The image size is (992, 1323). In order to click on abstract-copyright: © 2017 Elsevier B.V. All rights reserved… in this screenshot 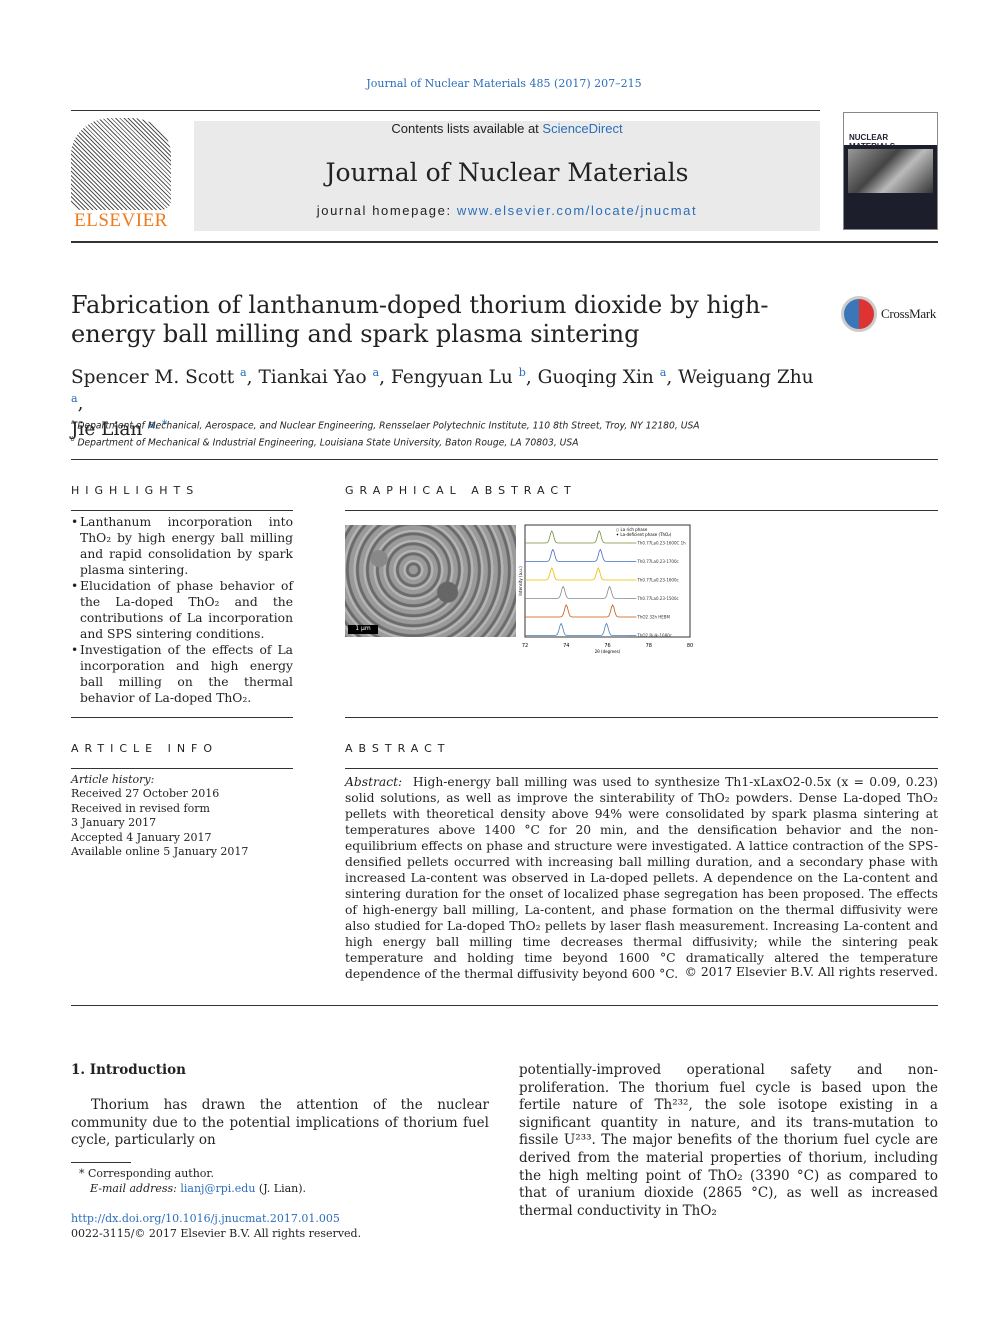, I will do `click(811, 972)`.